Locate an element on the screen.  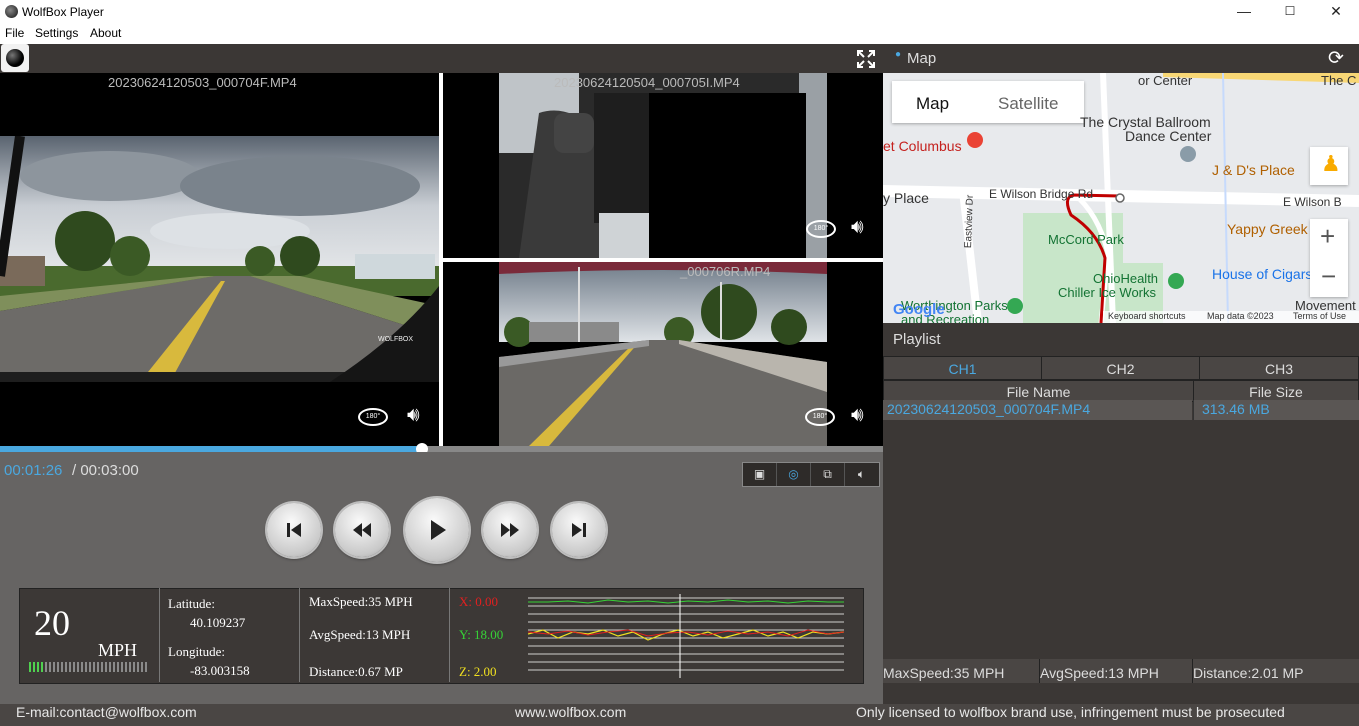
ch3-rotate-icon: 180° is located at coordinates (820, 417).